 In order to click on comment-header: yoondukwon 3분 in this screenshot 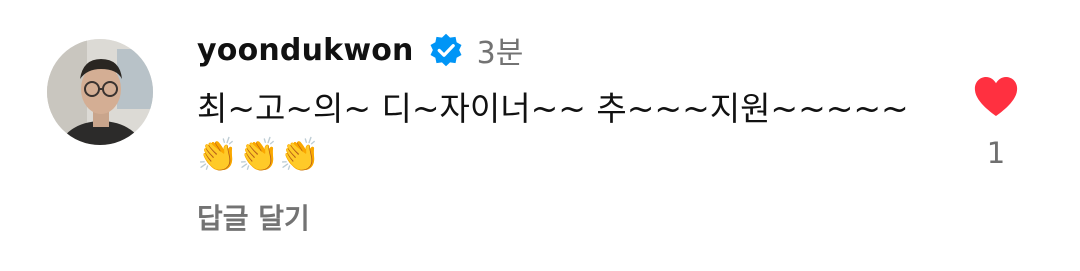, I will do `click(360, 50)`.